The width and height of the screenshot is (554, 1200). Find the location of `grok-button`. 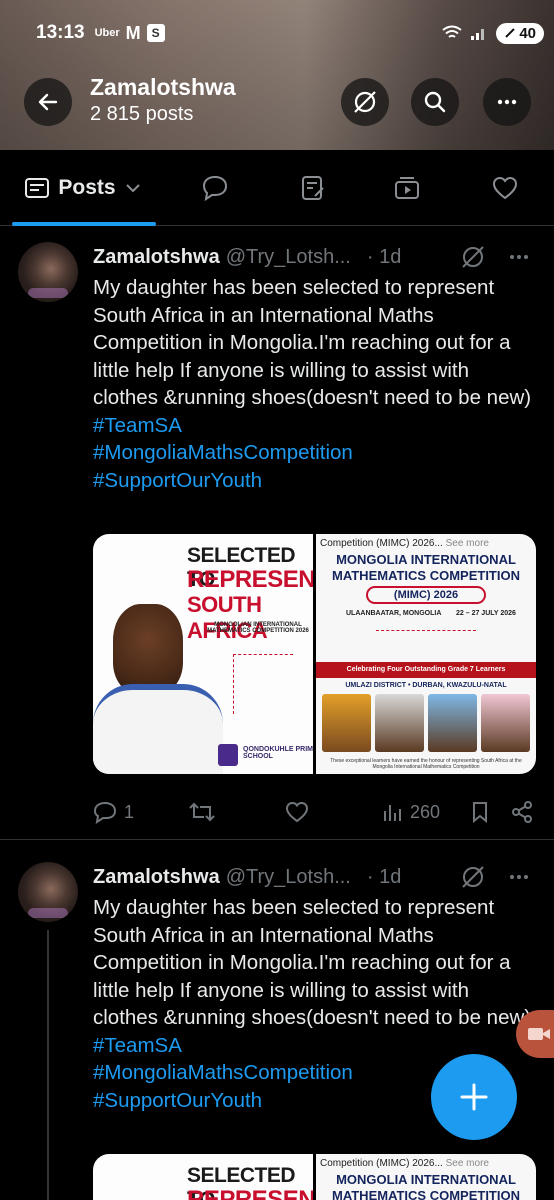

grok-button is located at coordinates (365, 102).